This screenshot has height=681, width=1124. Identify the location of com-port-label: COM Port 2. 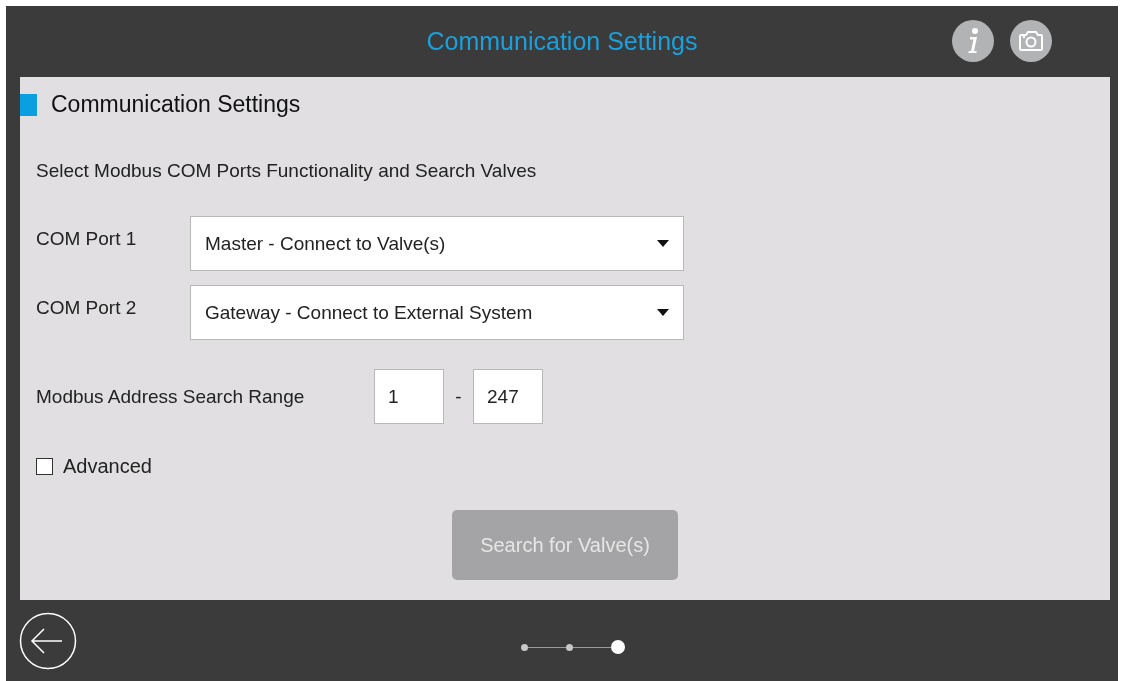
(86, 307).